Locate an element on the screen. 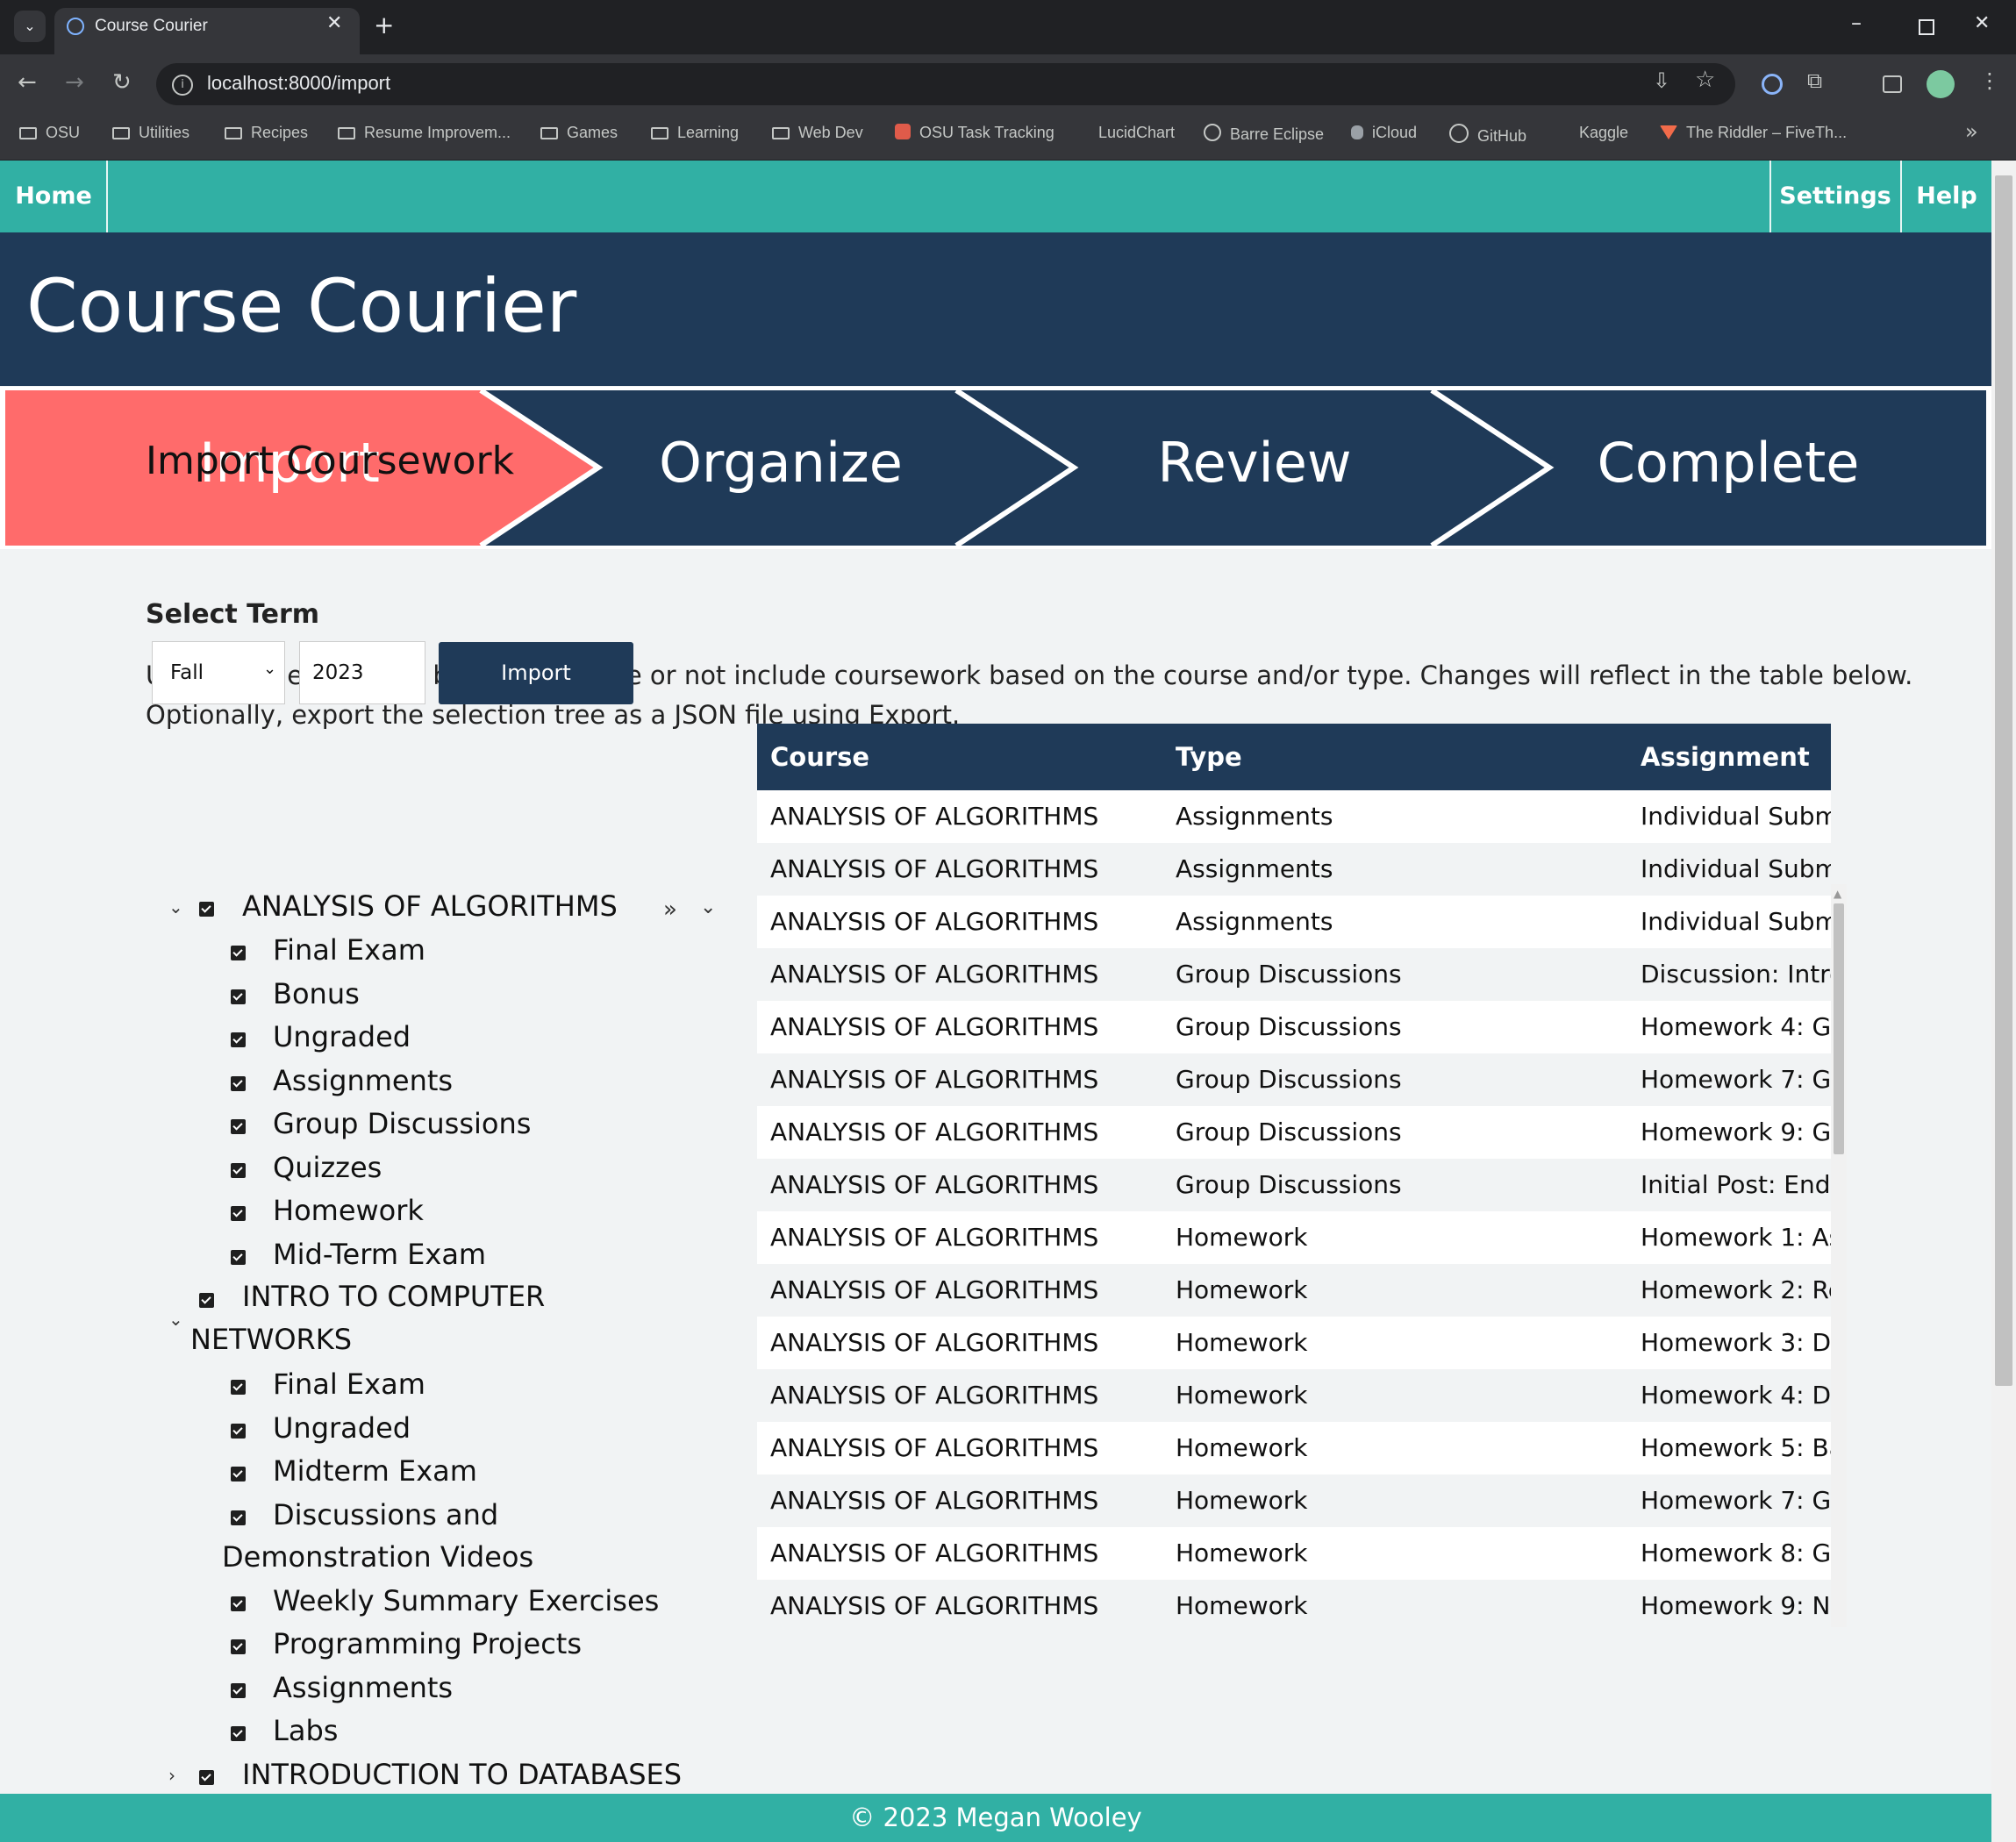 The width and height of the screenshot is (2016, 1842). side-panel-icon is located at coordinates (1892, 84).